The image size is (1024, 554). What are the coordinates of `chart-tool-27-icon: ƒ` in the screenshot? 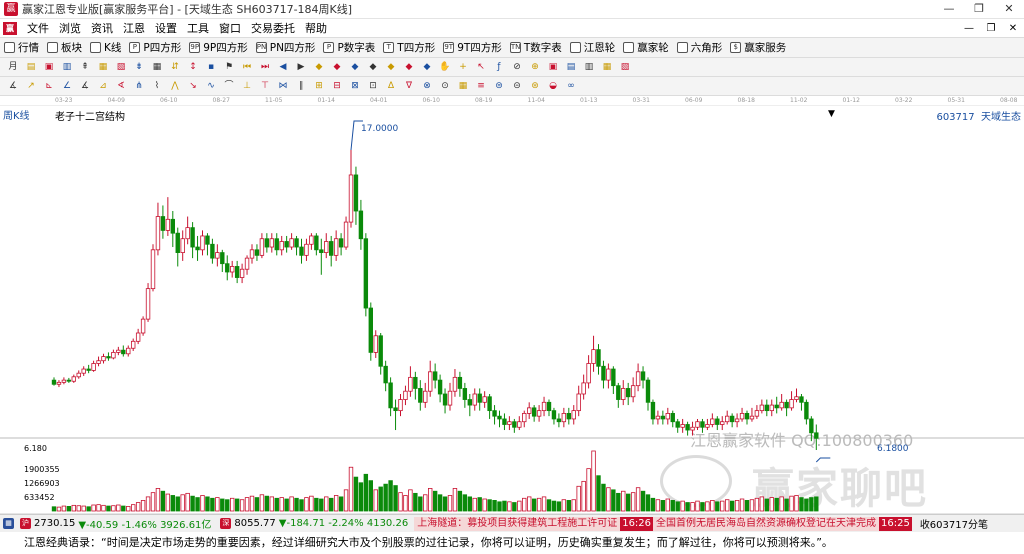 It's located at (499, 67).